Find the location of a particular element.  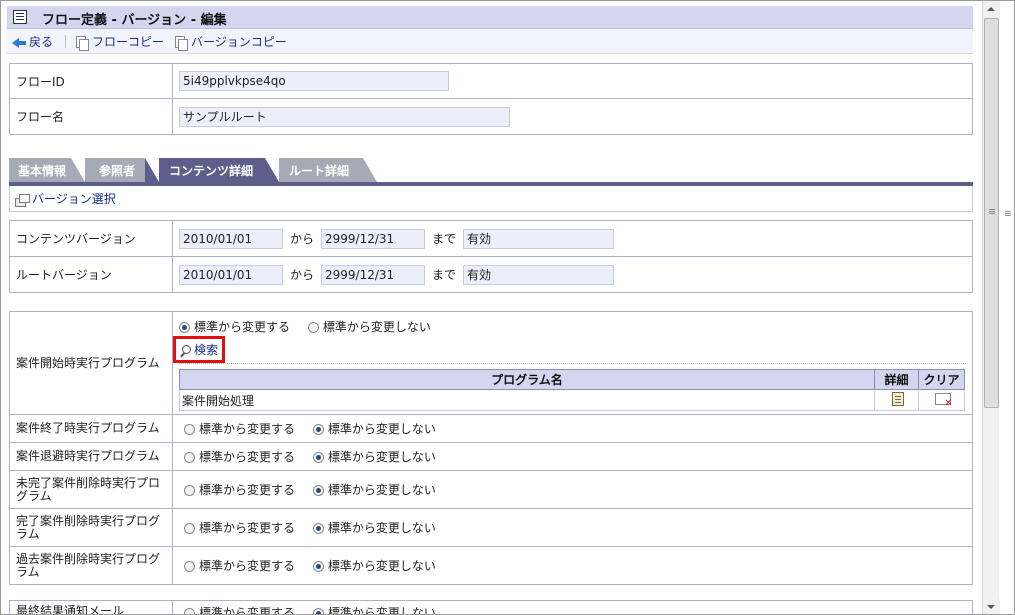

magnifier-icon is located at coordinates (186, 350).